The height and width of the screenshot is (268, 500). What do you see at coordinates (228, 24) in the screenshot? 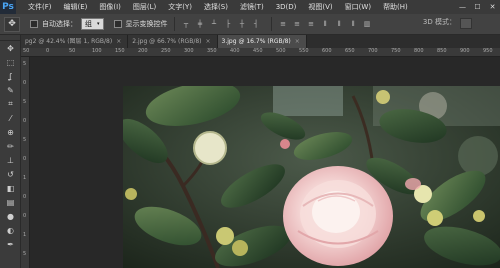
I see `align-left-icon: ├` at bounding box center [228, 24].